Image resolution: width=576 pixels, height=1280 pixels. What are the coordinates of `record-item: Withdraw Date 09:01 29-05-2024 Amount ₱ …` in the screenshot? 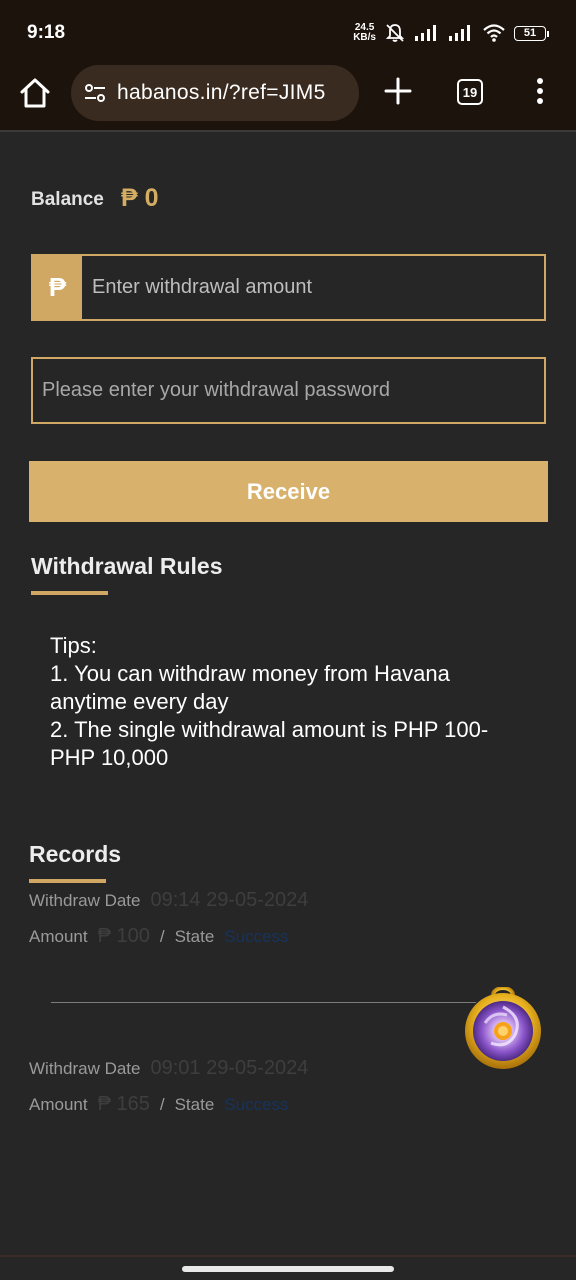 It's located at (279, 1093).